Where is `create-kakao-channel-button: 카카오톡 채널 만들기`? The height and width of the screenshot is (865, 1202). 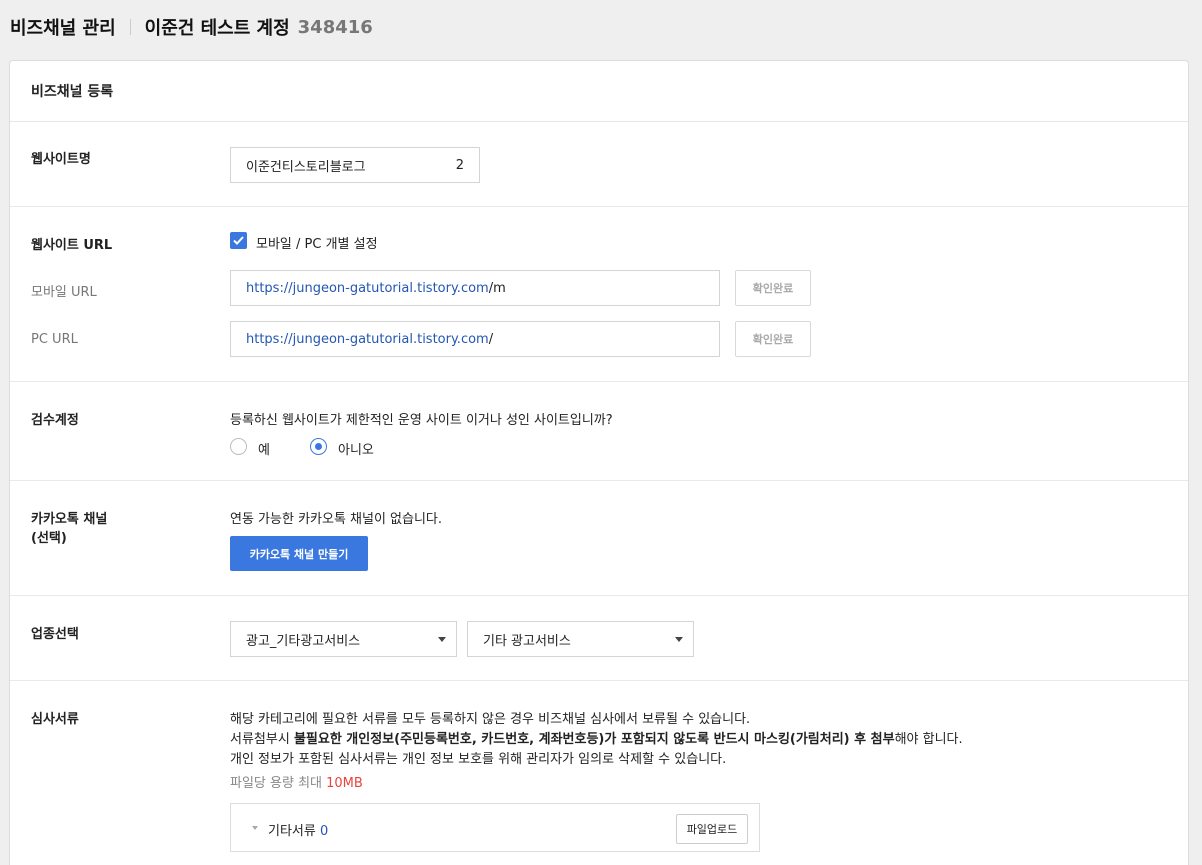
create-kakao-channel-button: 카카오톡 채널 만들기 is located at coordinates (299, 553).